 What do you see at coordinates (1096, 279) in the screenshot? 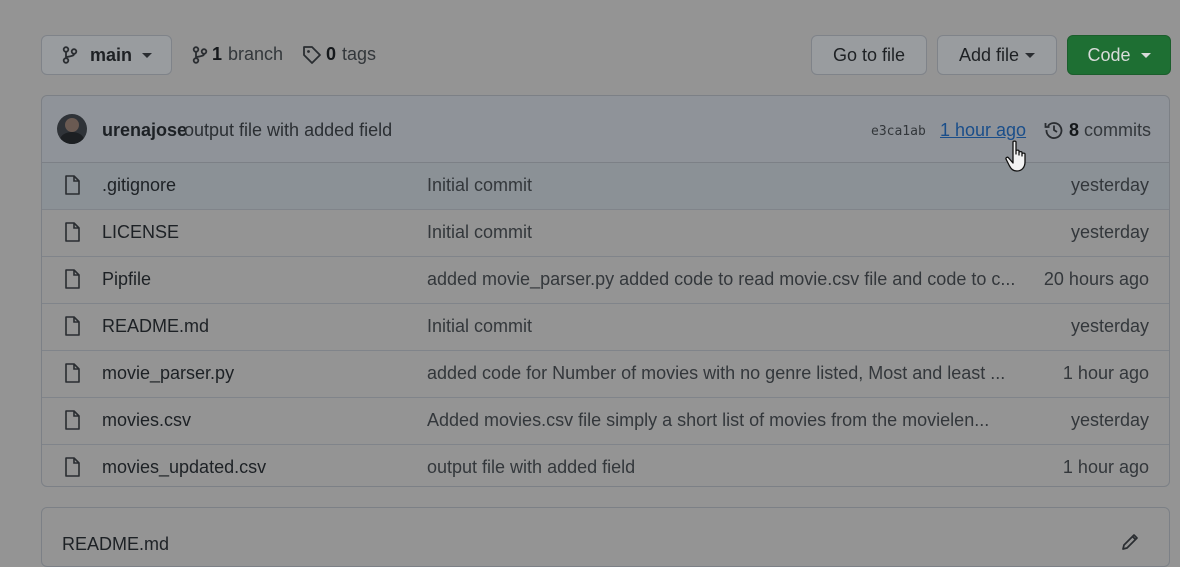
I see `file-age: 20 hours ago` at bounding box center [1096, 279].